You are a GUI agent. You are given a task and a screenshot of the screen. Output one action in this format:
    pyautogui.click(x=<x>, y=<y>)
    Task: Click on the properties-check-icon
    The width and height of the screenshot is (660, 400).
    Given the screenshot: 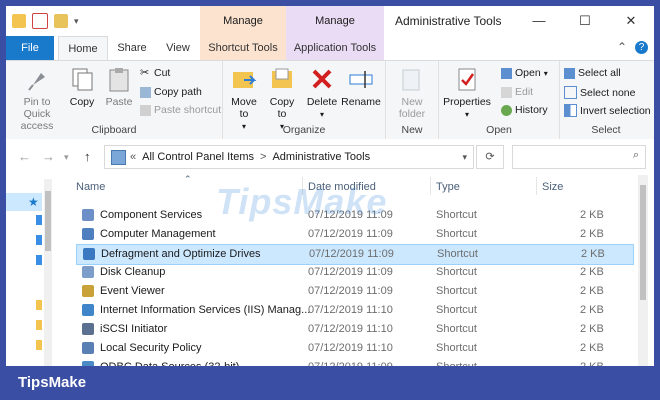 What is the action you would take?
    pyautogui.click(x=40, y=21)
    